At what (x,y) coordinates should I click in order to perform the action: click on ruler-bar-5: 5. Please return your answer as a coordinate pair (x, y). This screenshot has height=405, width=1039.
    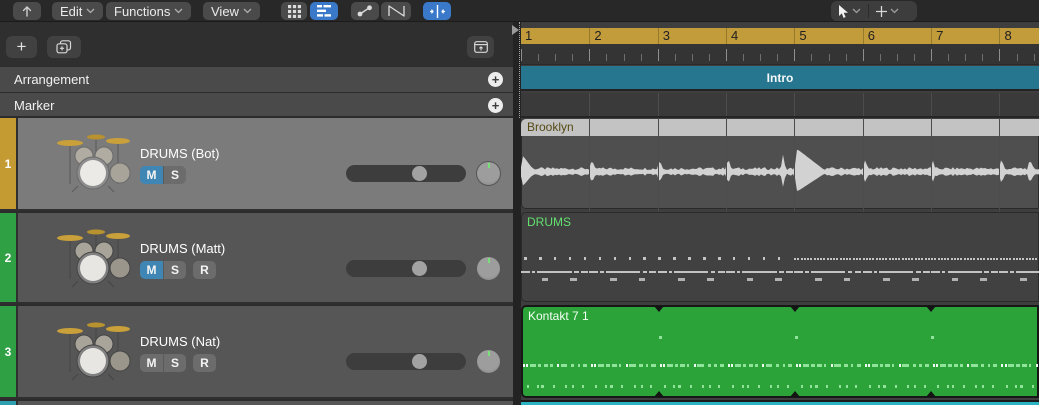
    Looking at the image, I should click on (828, 36).